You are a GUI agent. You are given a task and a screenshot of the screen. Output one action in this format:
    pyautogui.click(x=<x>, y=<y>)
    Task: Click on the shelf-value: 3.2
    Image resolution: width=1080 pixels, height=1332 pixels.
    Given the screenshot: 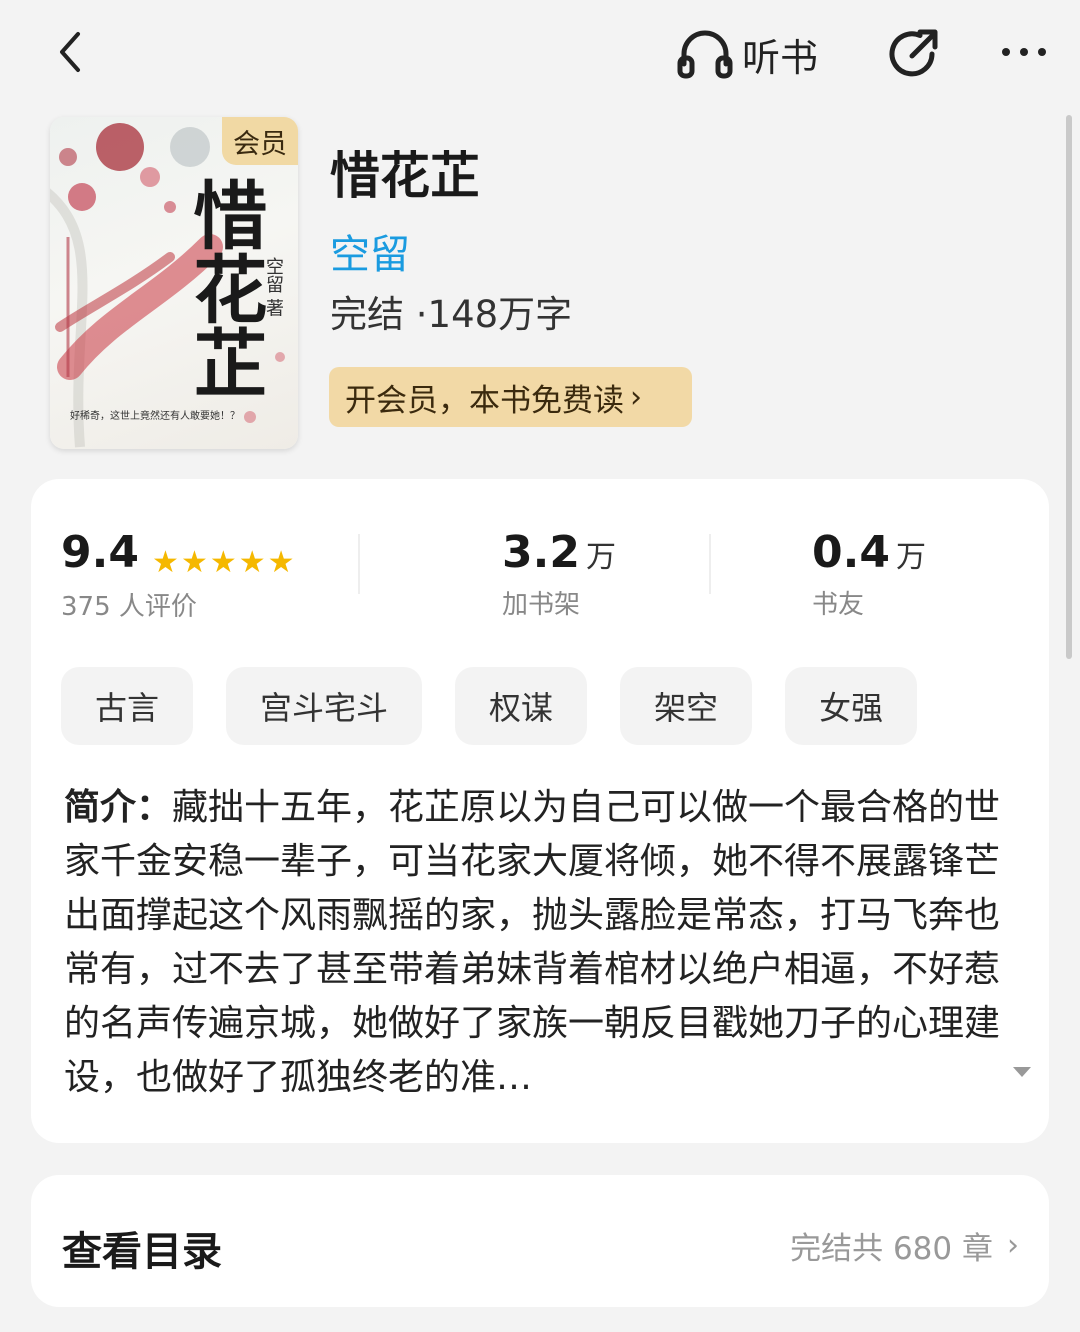 What is the action you would take?
    pyautogui.click(x=541, y=552)
    